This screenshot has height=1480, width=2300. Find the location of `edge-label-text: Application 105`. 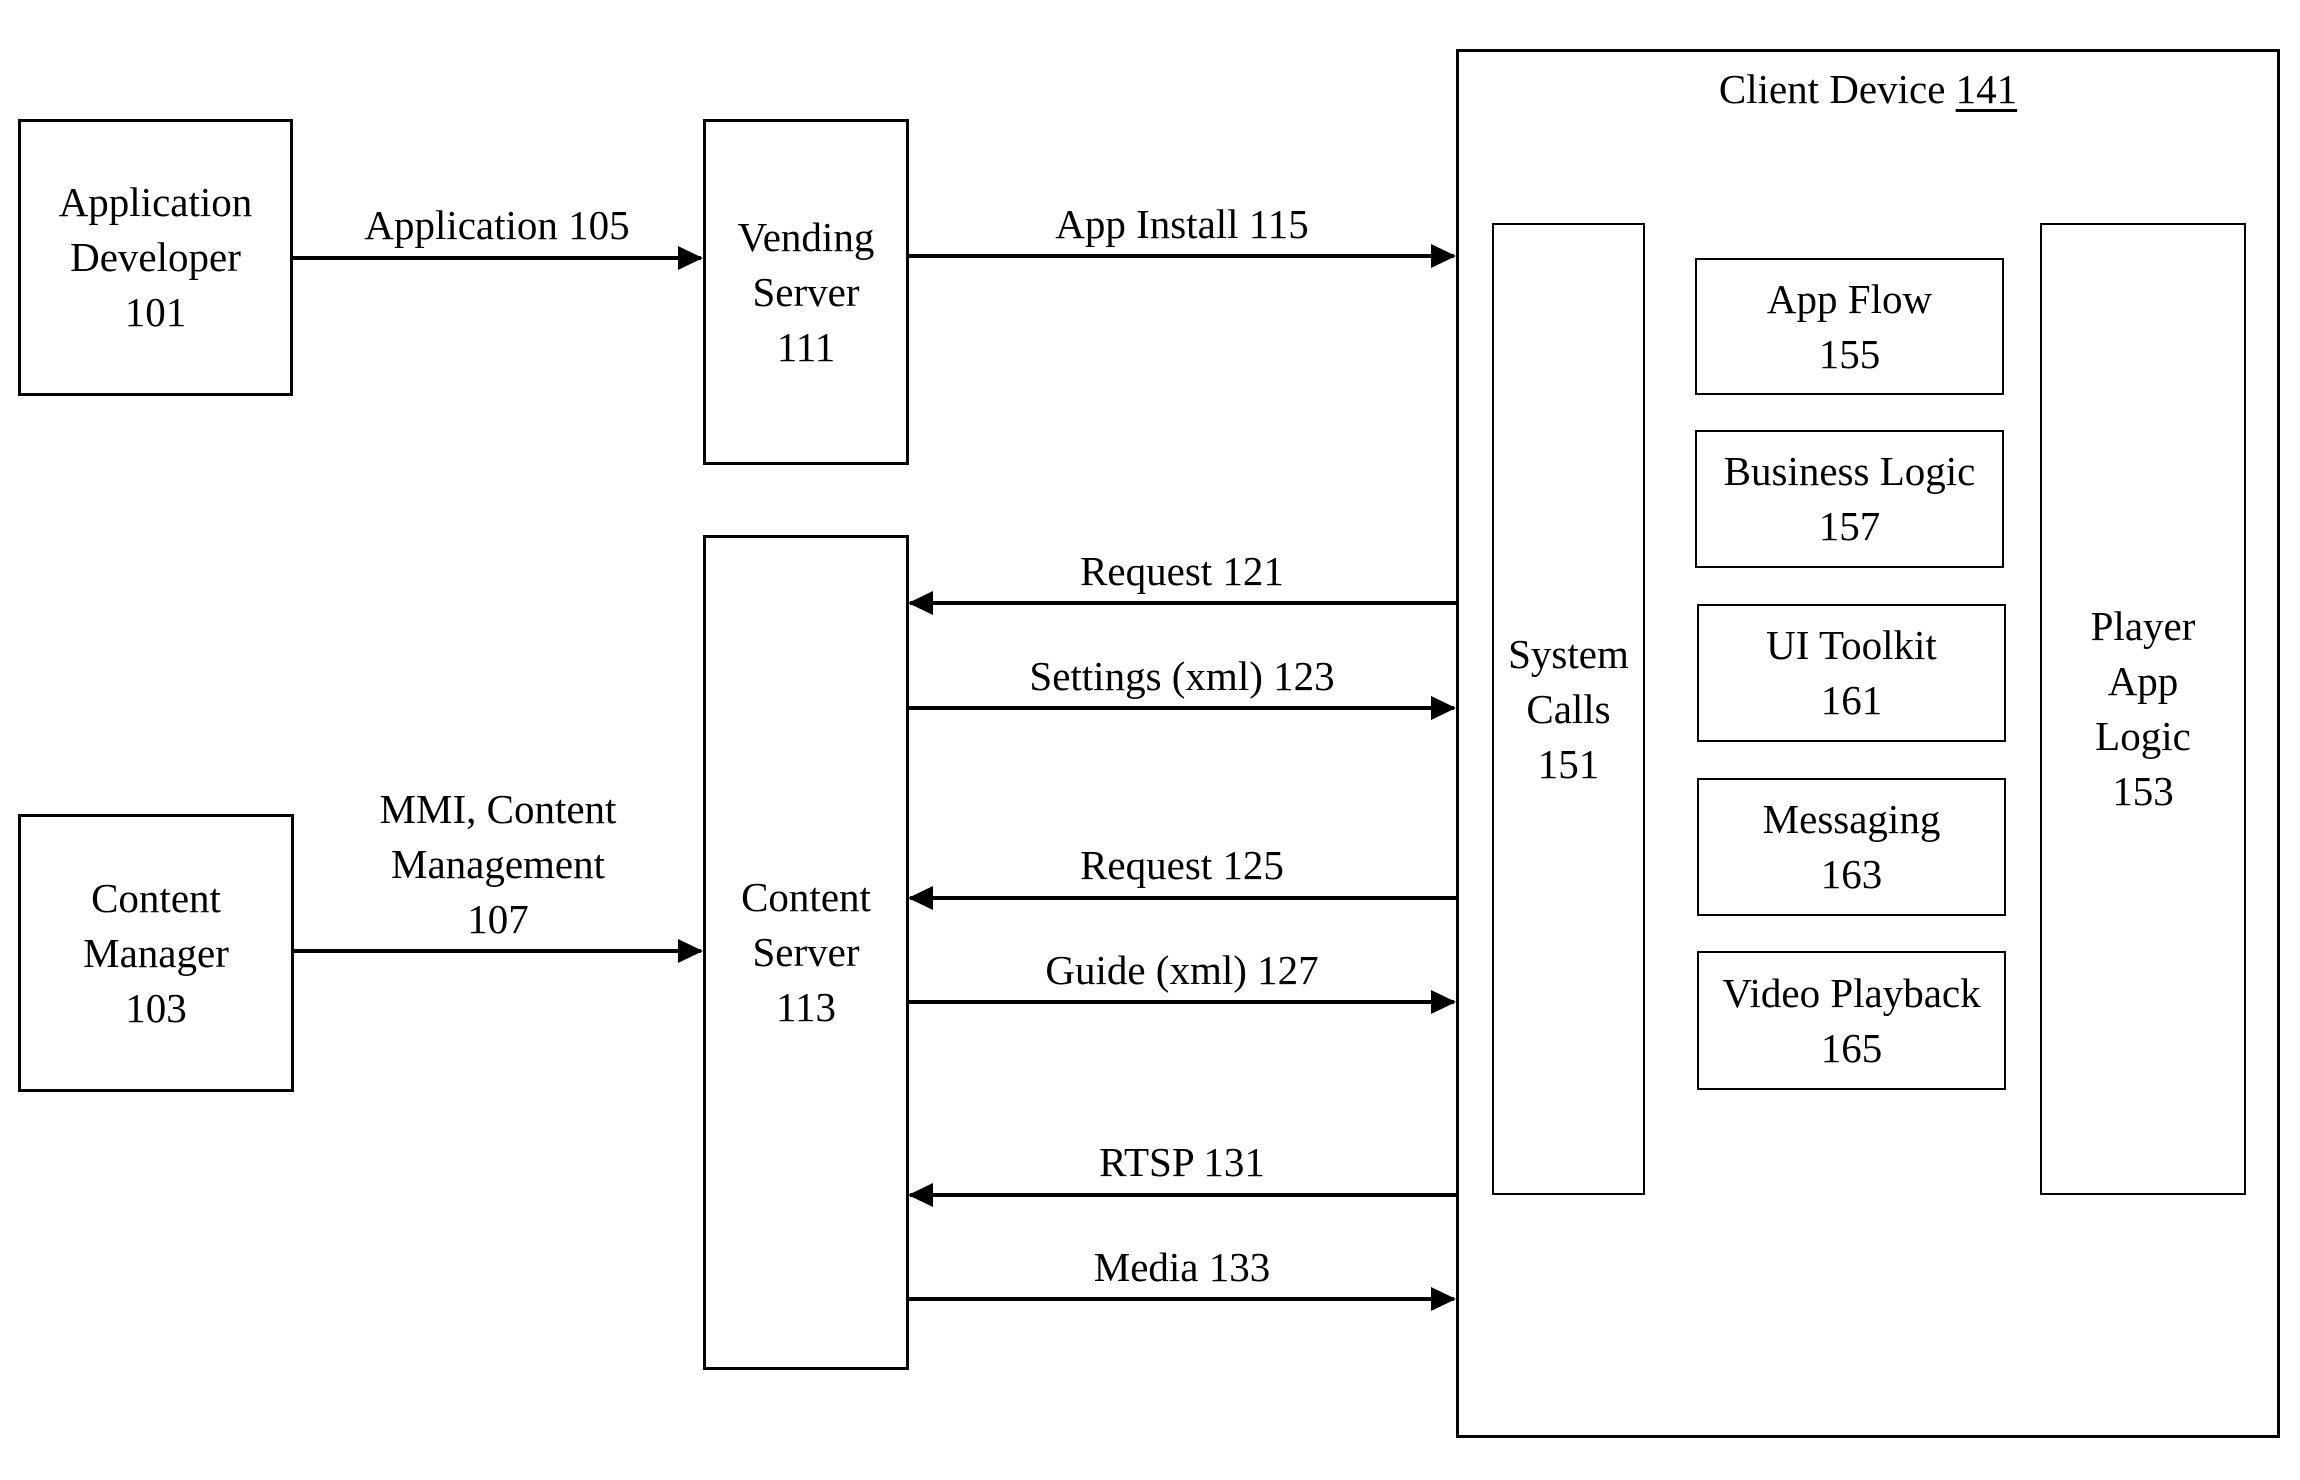

edge-label-text: Application 105 is located at coordinates (497, 225).